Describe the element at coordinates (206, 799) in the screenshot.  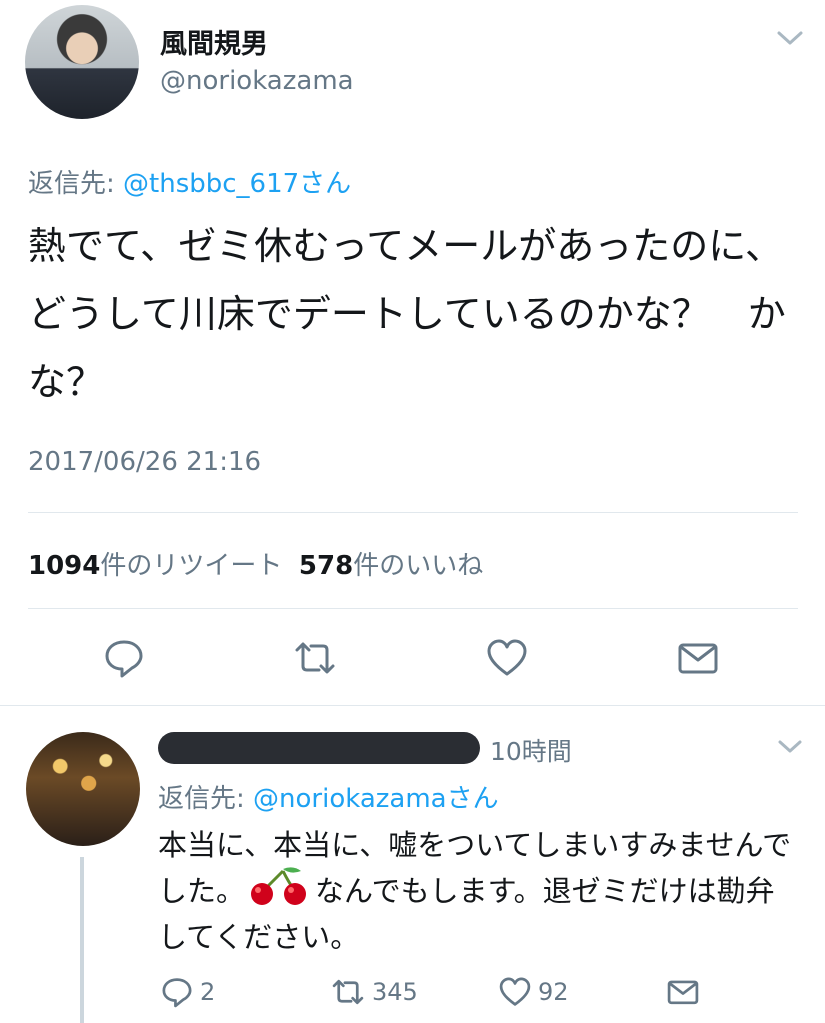
I see `reply-reply-to-prefix: 返信先:` at that location.